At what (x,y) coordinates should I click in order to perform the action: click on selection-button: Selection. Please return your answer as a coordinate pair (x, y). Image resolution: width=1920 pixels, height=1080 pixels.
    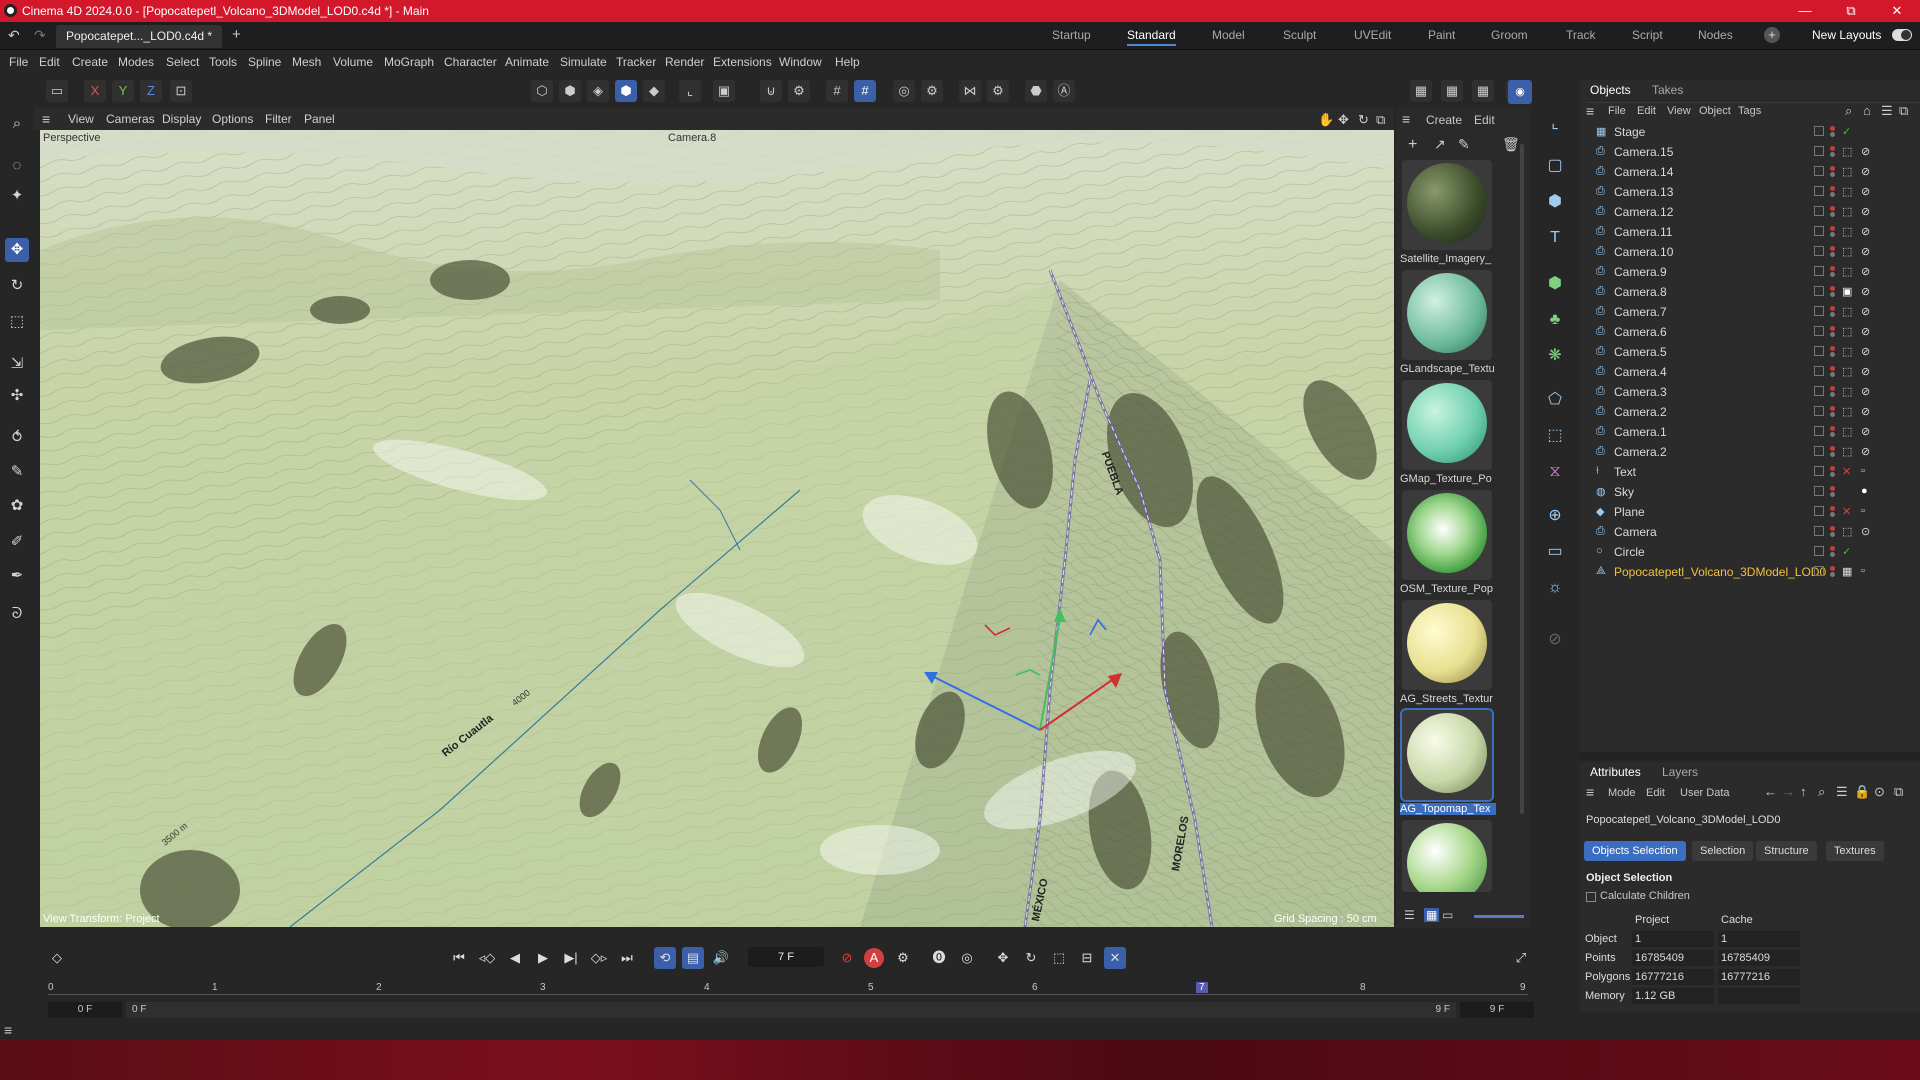
    Looking at the image, I should click on (1723, 851).